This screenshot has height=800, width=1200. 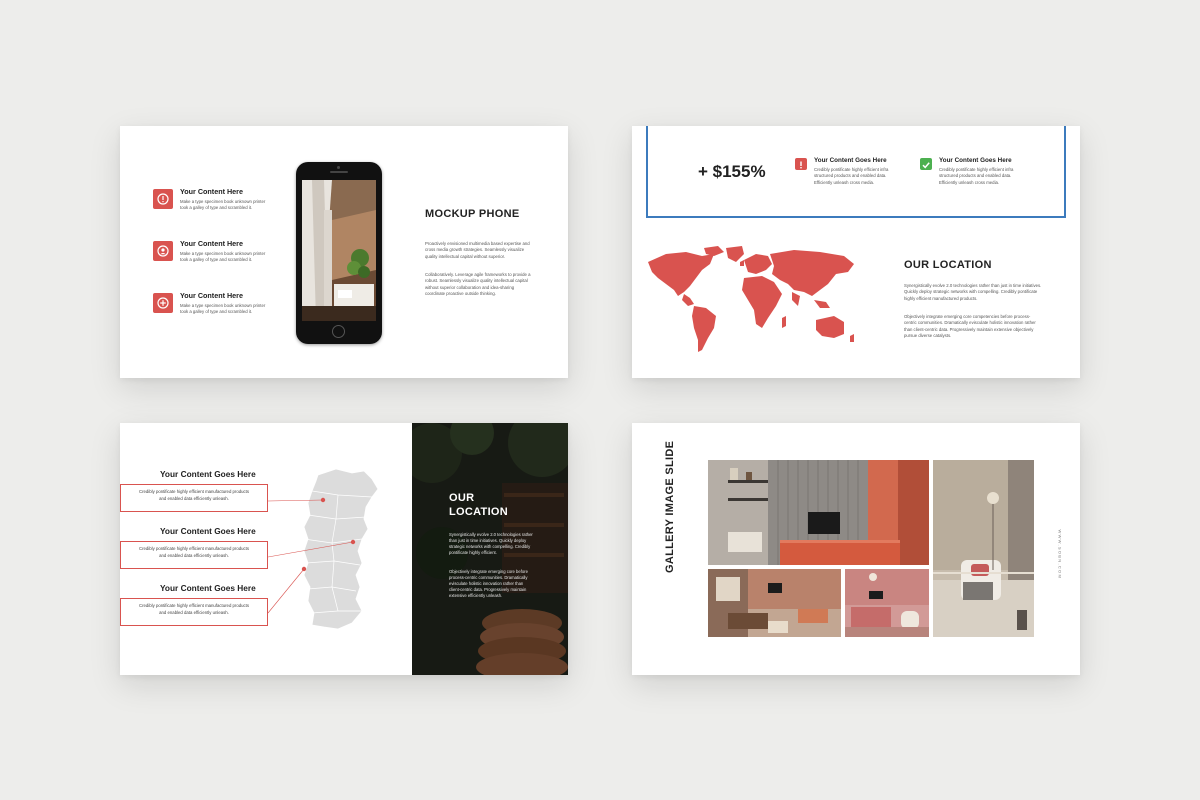 I want to click on check-icon, so click(x=926, y=164).